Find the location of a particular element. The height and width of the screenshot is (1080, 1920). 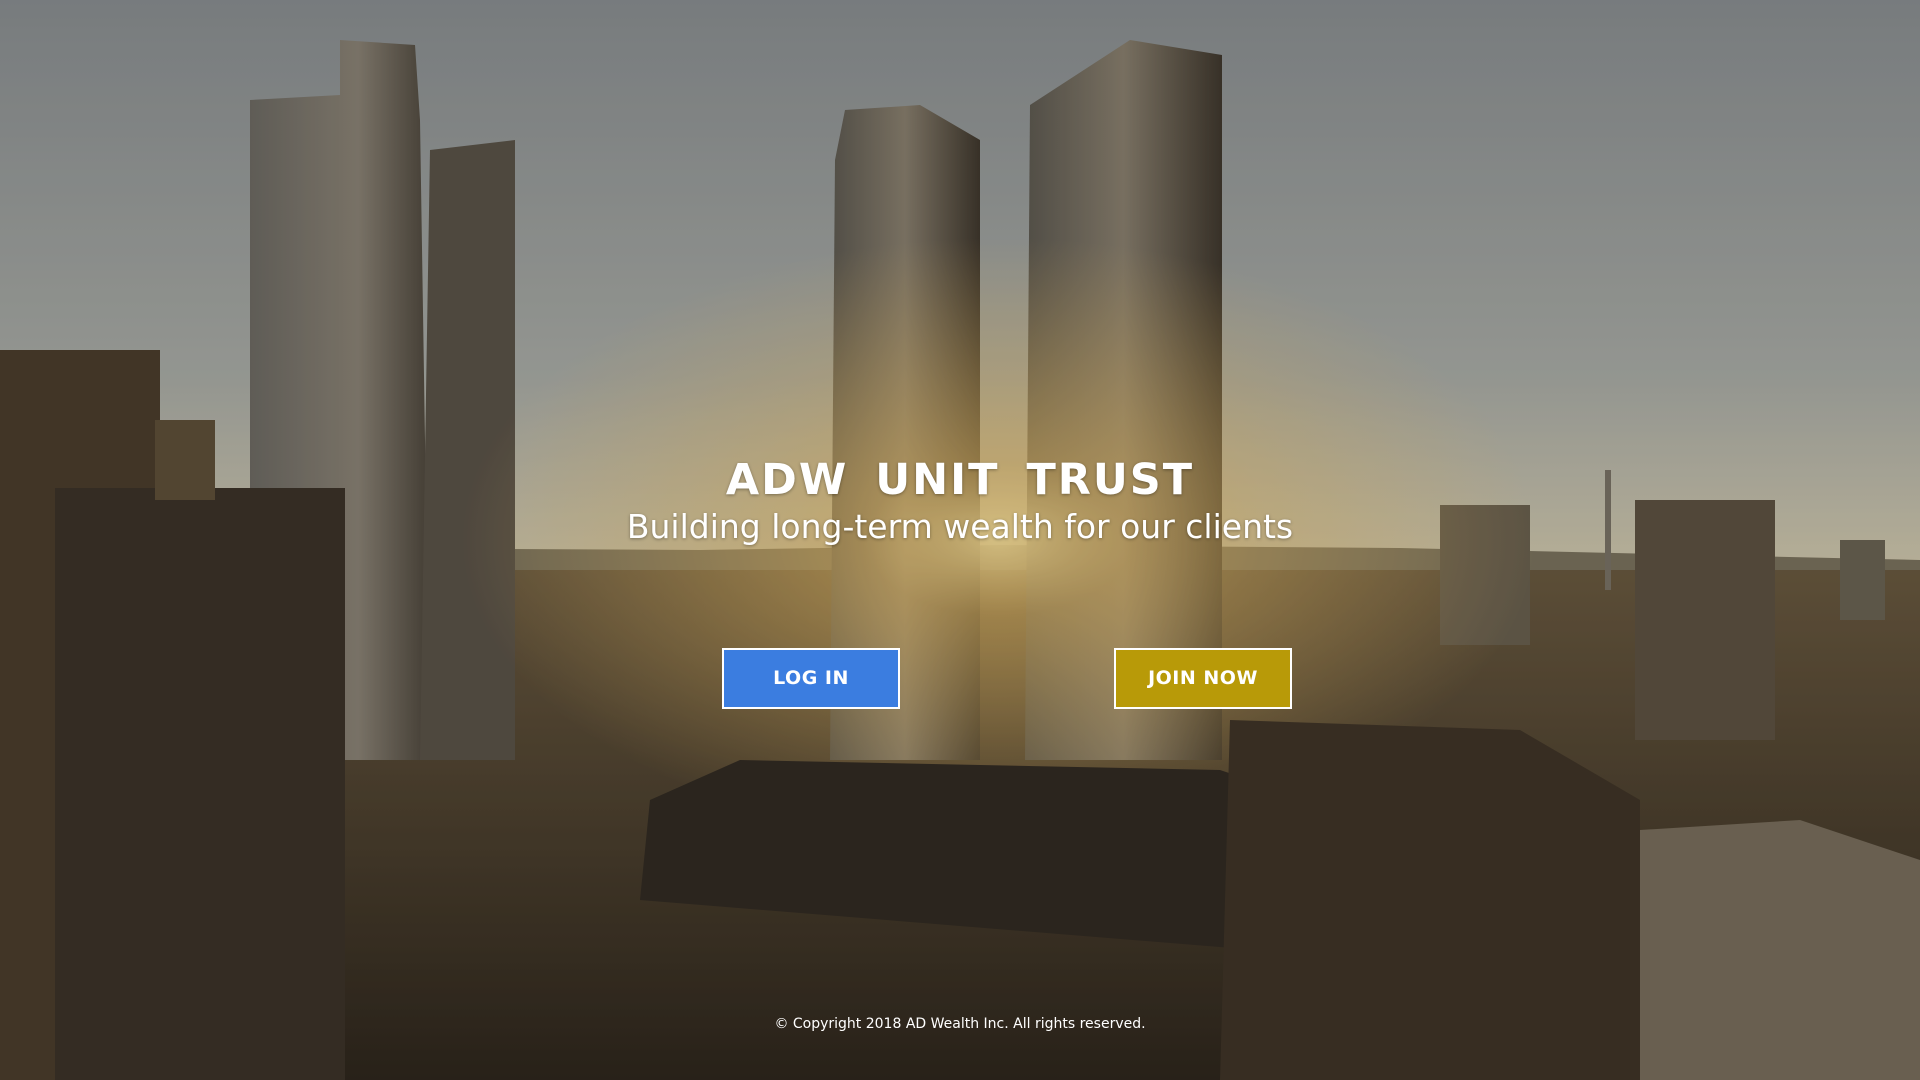

login-button: LOG IN is located at coordinates (811, 678).